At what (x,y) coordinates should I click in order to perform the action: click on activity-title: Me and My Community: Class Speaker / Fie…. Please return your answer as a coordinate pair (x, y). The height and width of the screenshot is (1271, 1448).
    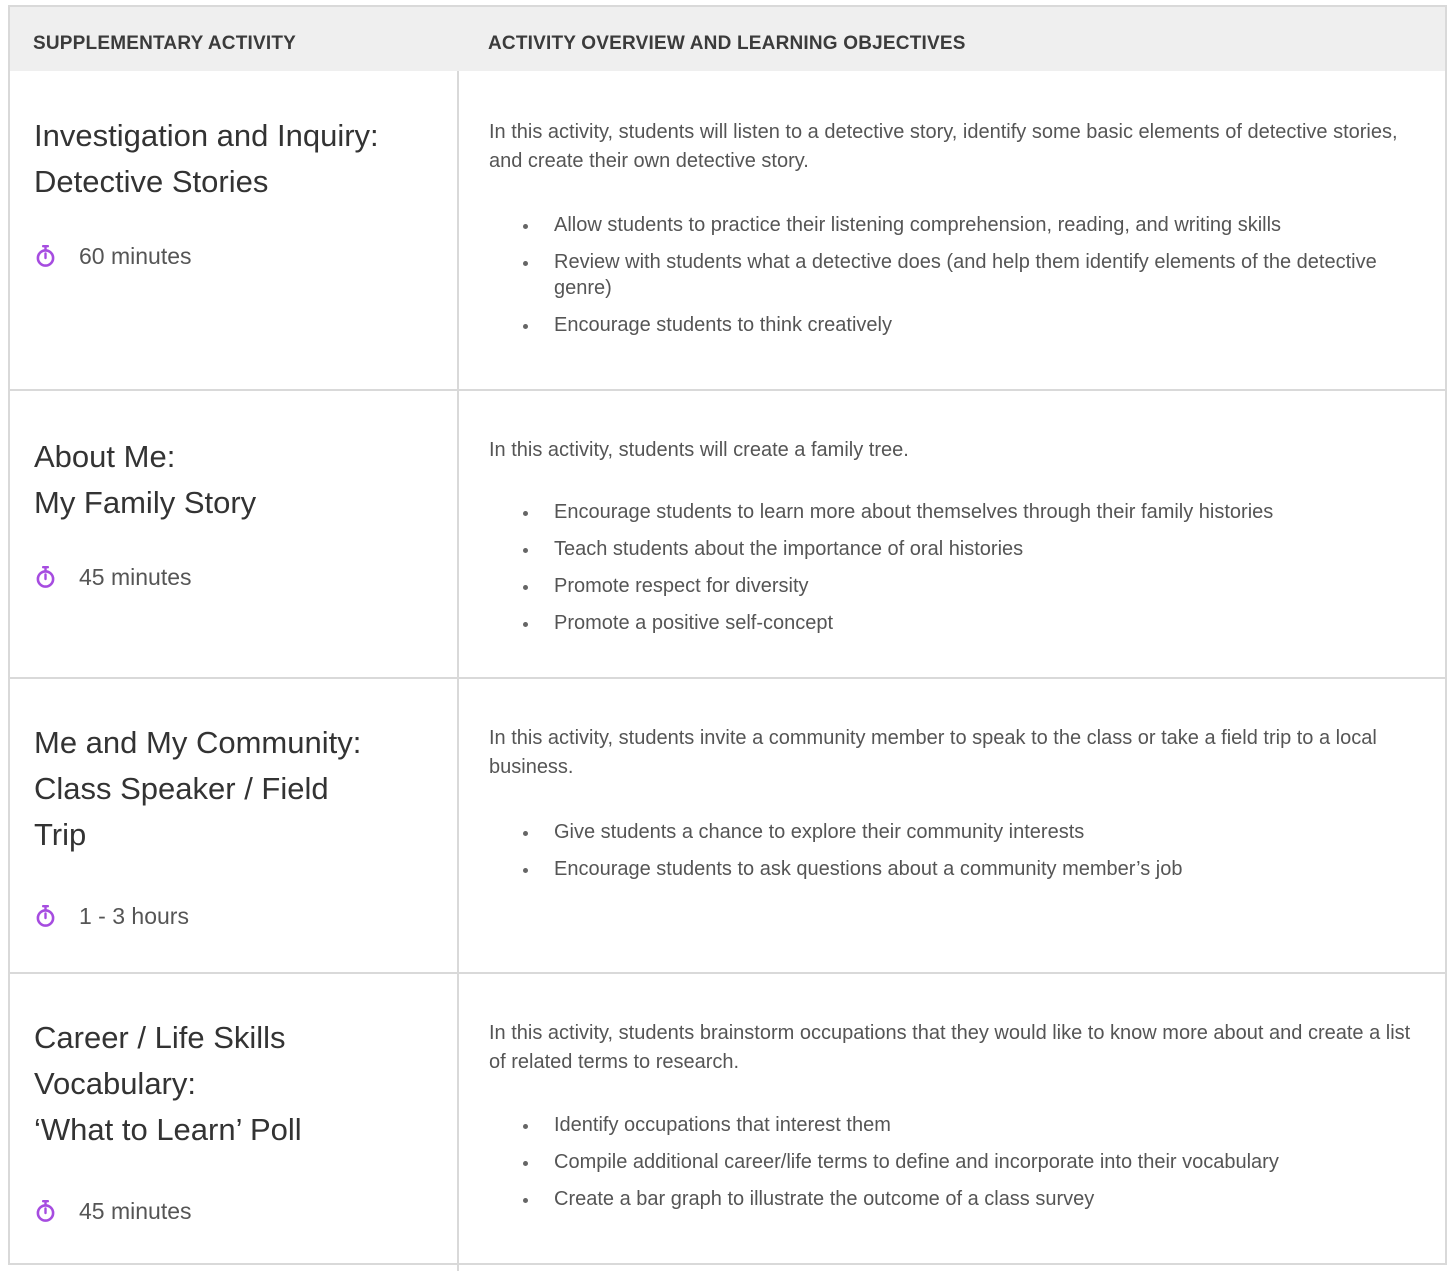
    Looking at the image, I should click on (234, 789).